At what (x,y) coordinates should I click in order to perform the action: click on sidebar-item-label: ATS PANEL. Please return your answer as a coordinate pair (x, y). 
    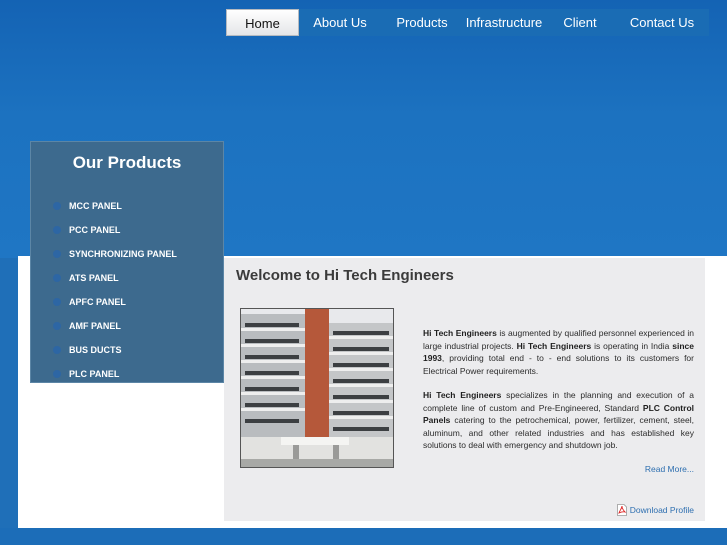
    Looking at the image, I should click on (94, 278).